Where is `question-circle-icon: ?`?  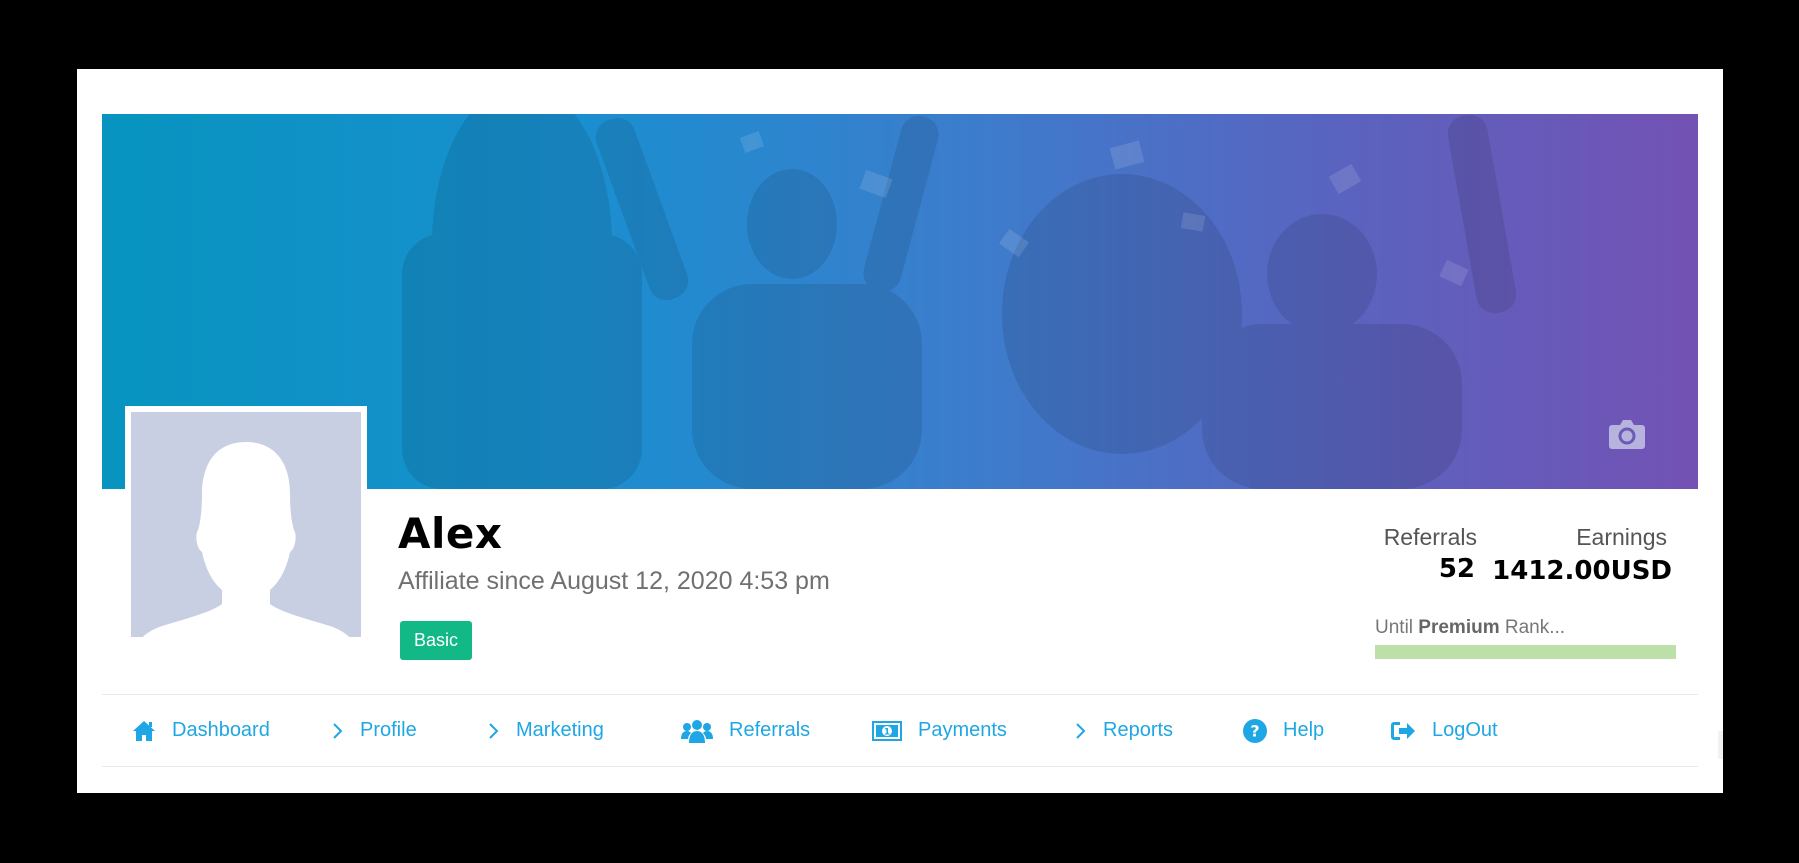
question-circle-icon: ? is located at coordinates (1255, 730).